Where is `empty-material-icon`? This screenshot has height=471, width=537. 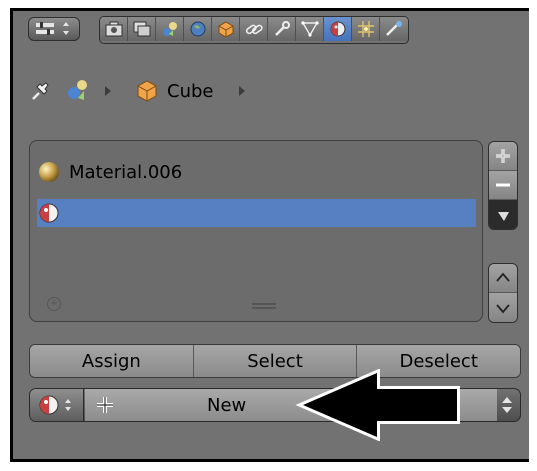
empty-material-icon is located at coordinates (49, 213).